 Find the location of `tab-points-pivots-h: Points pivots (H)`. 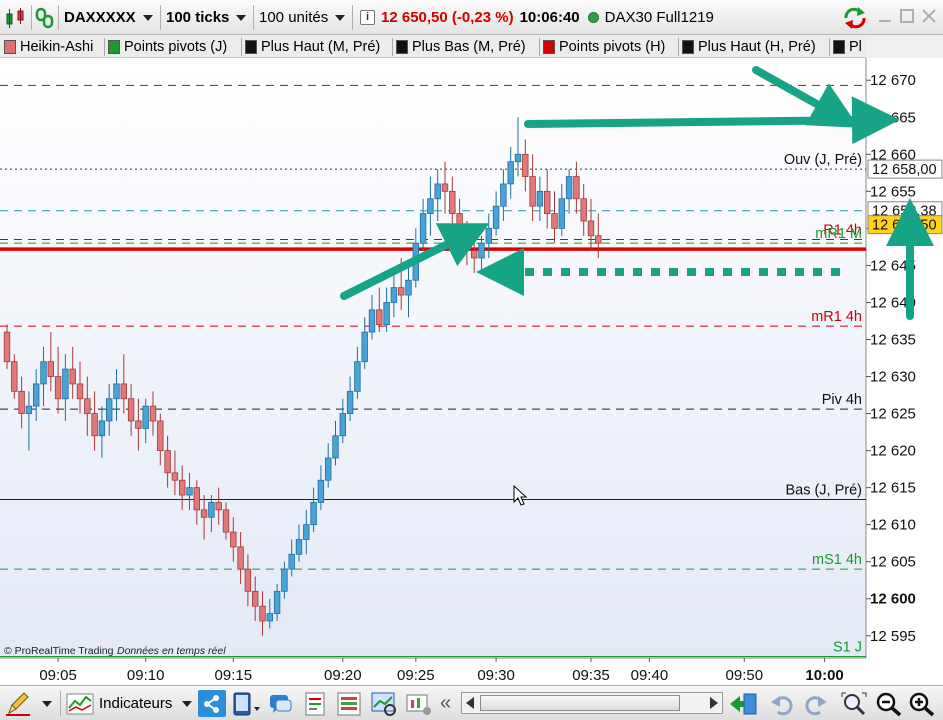

tab-points-pivots-h: Points pivots (H) is located at coordinates (604, 47).